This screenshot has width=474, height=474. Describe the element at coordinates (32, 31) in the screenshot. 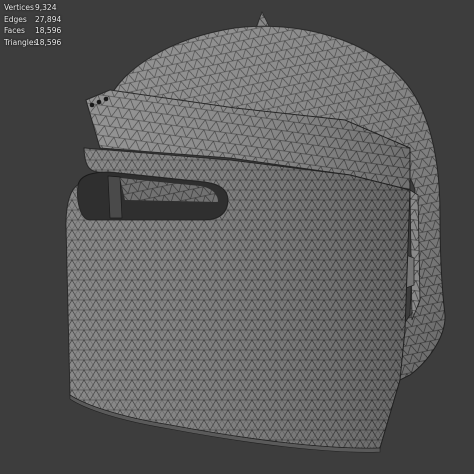

I see `stat-row-faces: Faces 18,596` at that location.